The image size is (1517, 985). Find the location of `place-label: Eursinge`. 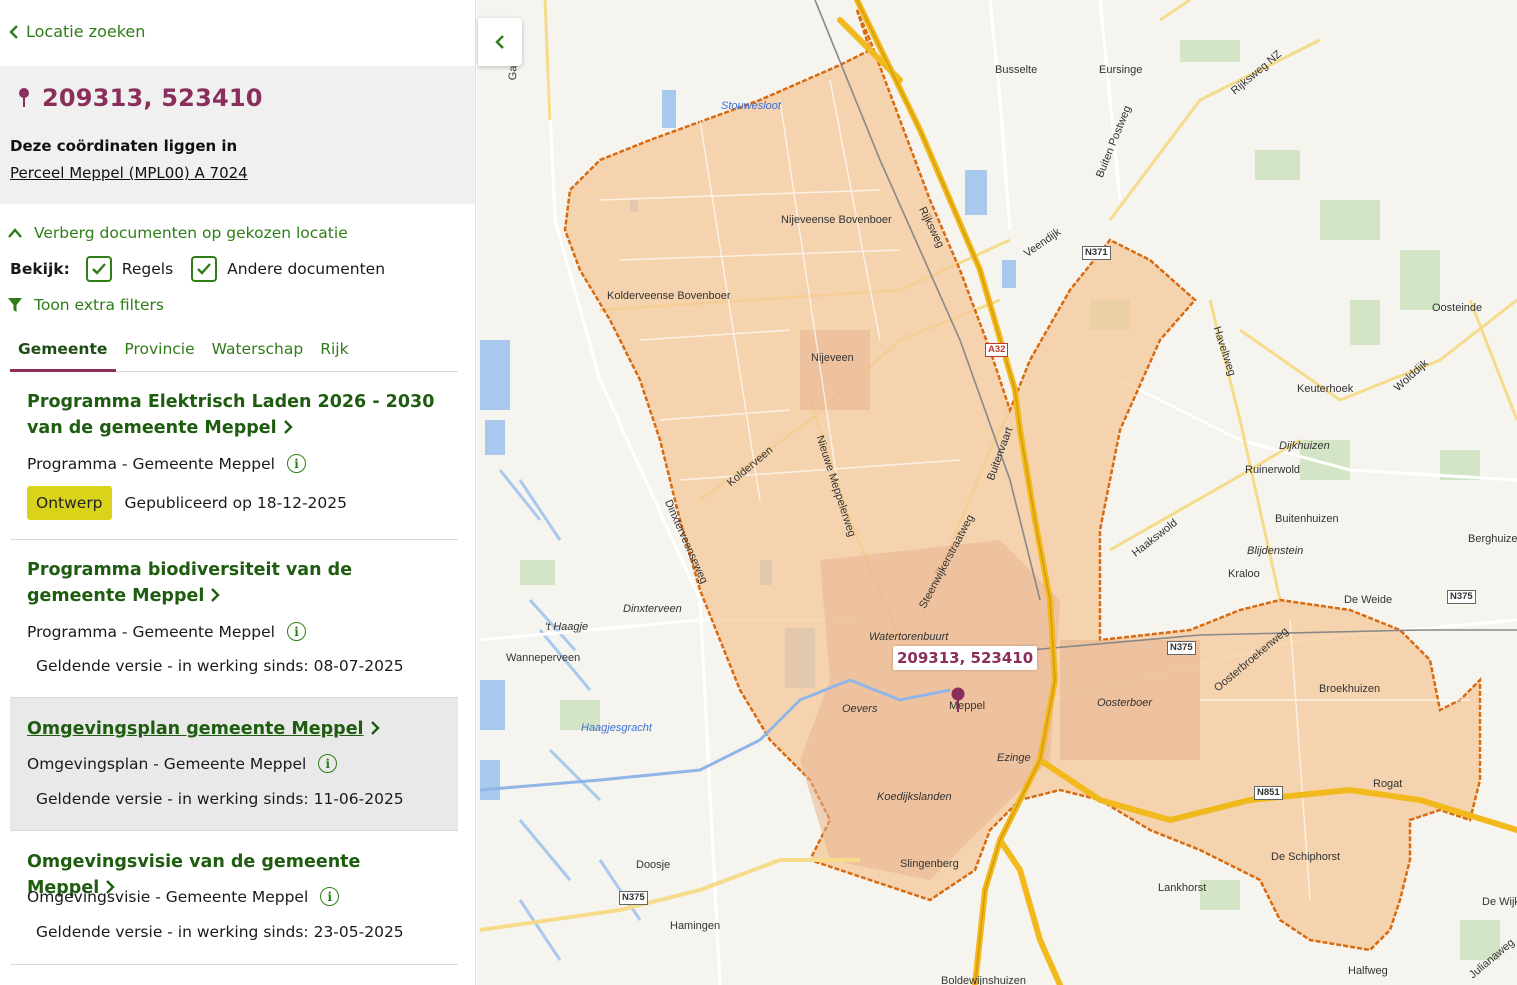

place-label: Eursinge is located at coordinates (1121, 70).